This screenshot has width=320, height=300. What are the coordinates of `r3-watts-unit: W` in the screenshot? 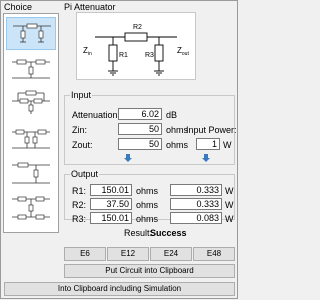 It's located at (229, 219).